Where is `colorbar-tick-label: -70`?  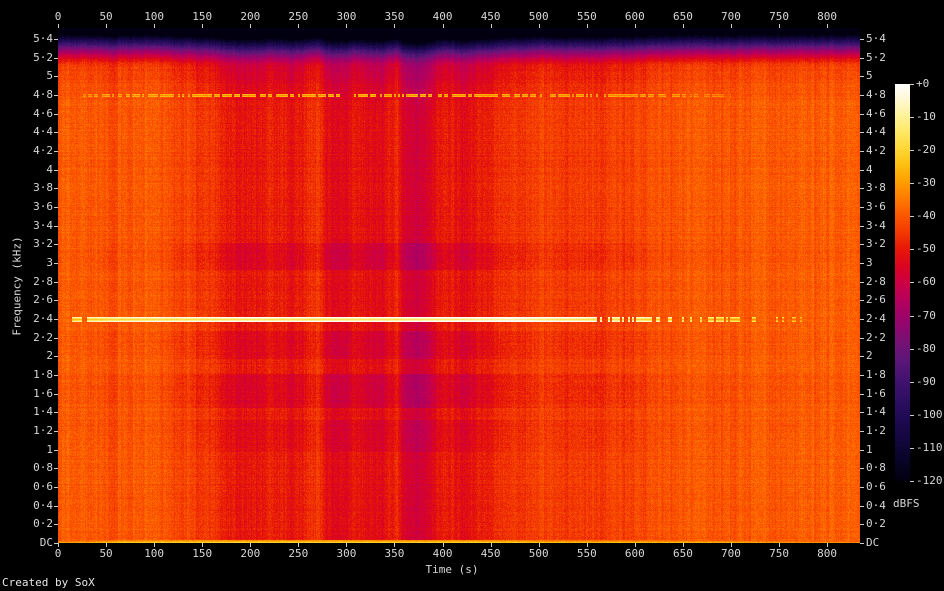
colorbar-tick-label: -70 is located at coordinates (926, 315).